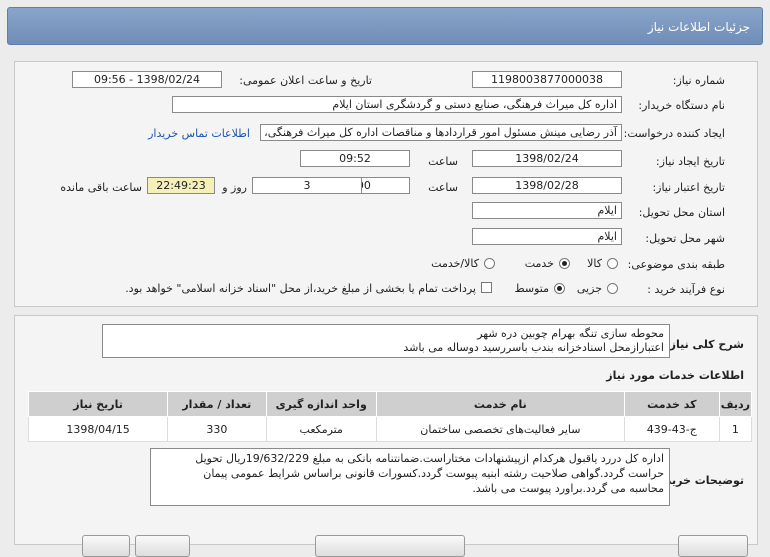  I want to click on create-time-label: ساعت, so click(443, 161).